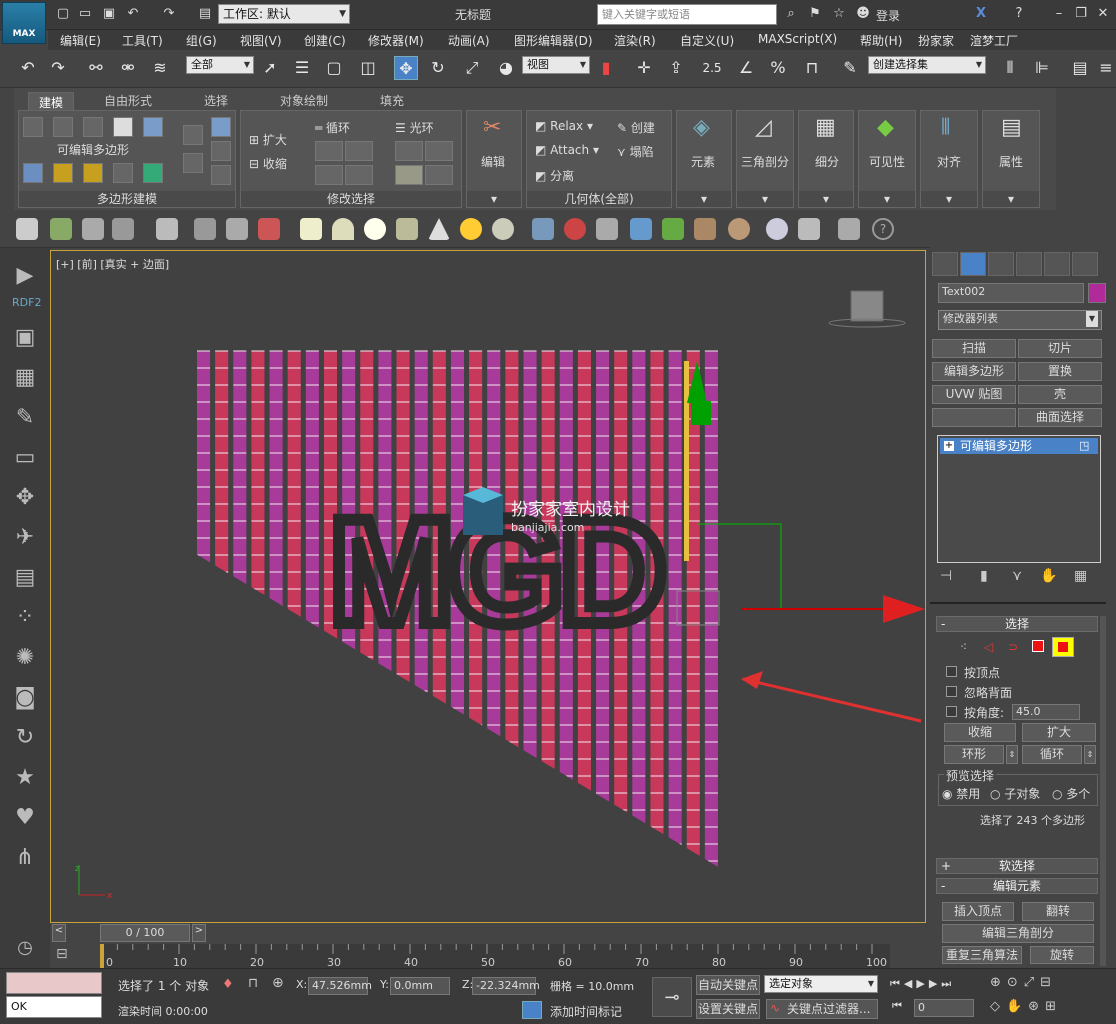 The width and height of the screenshot is (1116, 1024). Describe the element at coordinates (1017, 576) in the screenshot. I see `make-unique-icon: ⋎` at that location.